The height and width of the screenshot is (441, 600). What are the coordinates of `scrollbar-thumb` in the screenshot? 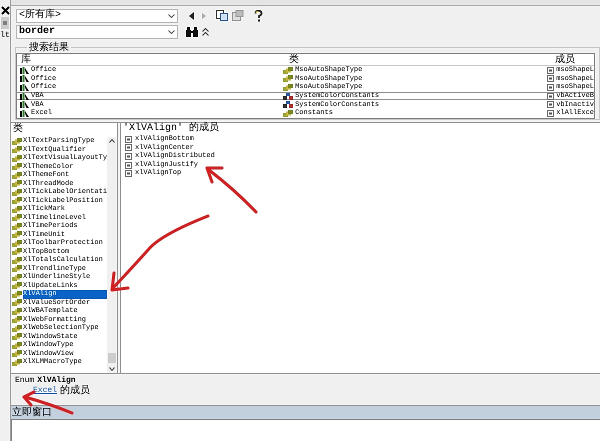 It's located at (112, 358).